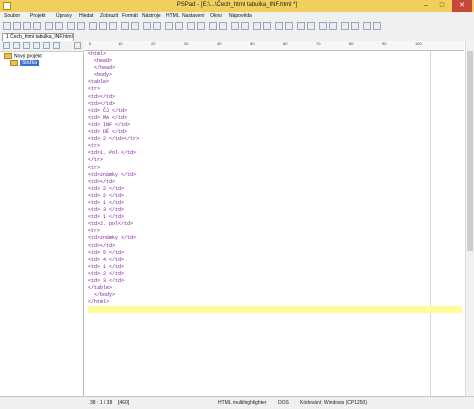 The width and height of the screenshot is (474, 409). Describe the element at coordinates (38, 16) in the screenshot. I see `menu-projekt: Projekt` at that location.